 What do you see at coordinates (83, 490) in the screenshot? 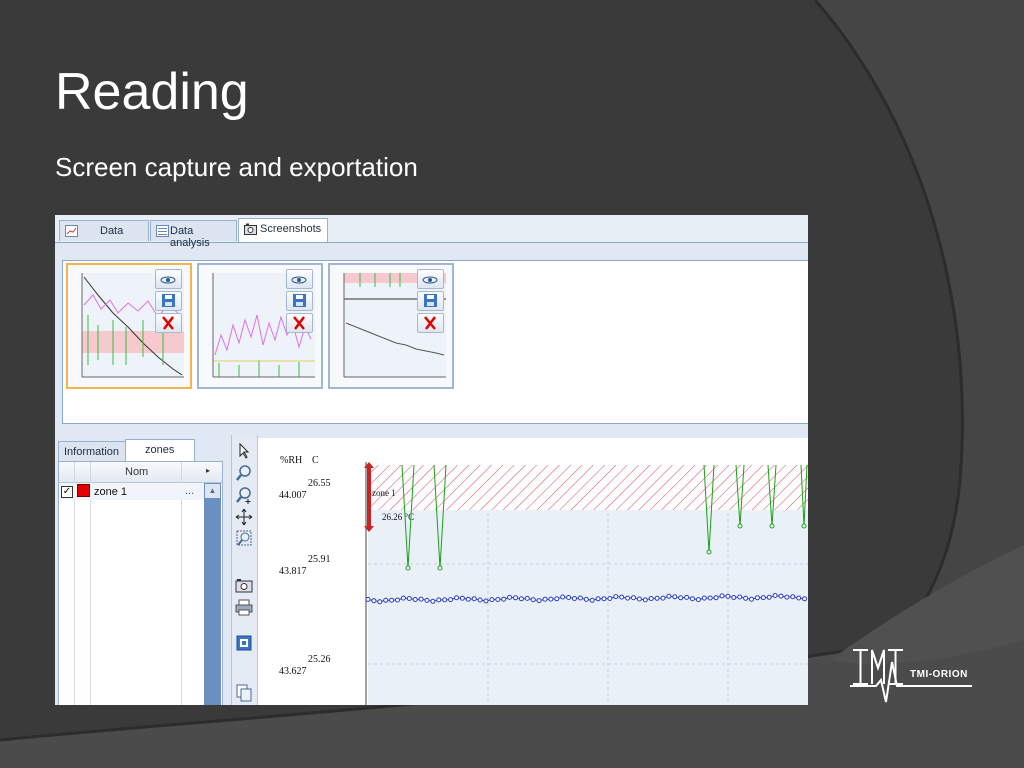
I see `zone-color-swatch` at bounding box center [83, 490].